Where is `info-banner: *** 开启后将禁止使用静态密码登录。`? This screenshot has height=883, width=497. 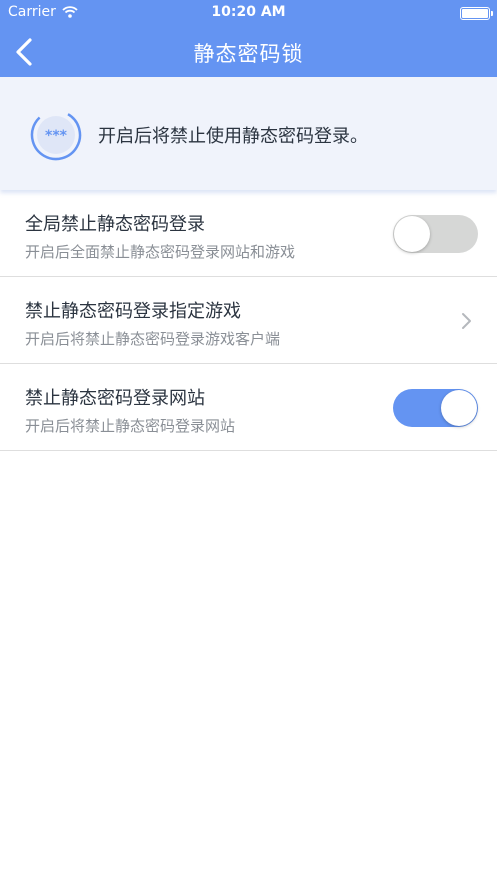 info-banner: *** 开启后将禁止使用静态密码登录。 is located at coordinates (248, 133).